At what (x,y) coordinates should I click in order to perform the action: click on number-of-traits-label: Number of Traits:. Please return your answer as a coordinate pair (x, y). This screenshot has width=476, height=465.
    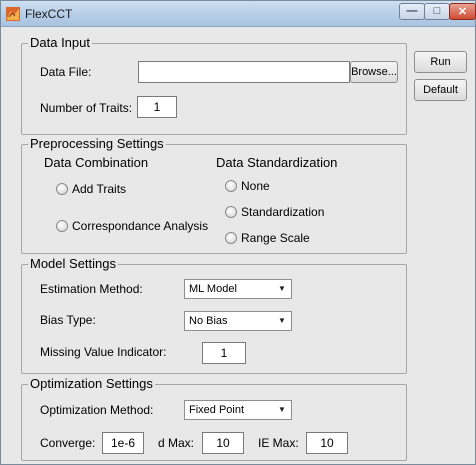
    Looking at the image, I should click on (86, 108).